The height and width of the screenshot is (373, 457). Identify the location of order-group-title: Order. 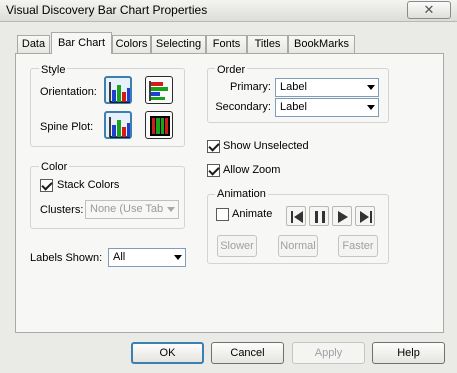
(231, 70).